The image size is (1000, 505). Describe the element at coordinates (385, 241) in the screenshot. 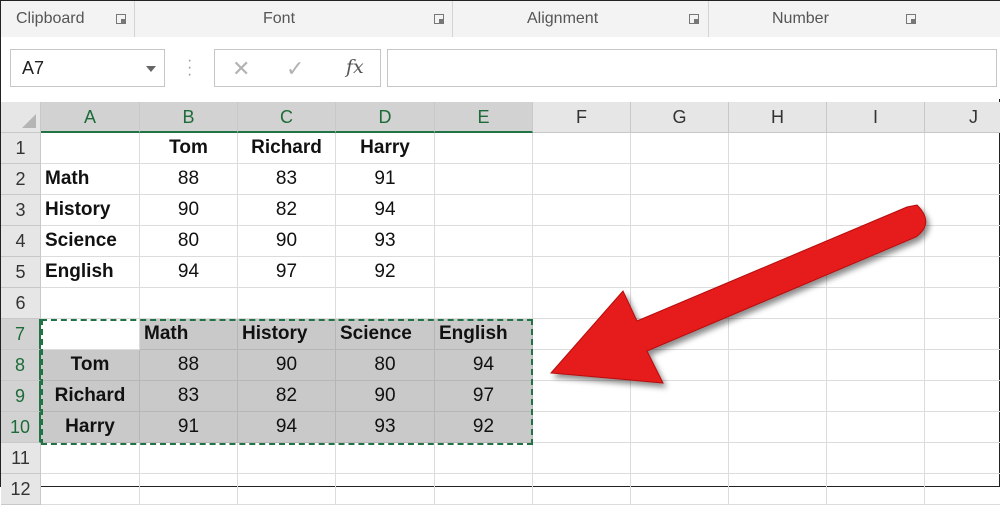

I see `cell-d4: 93` at that location.